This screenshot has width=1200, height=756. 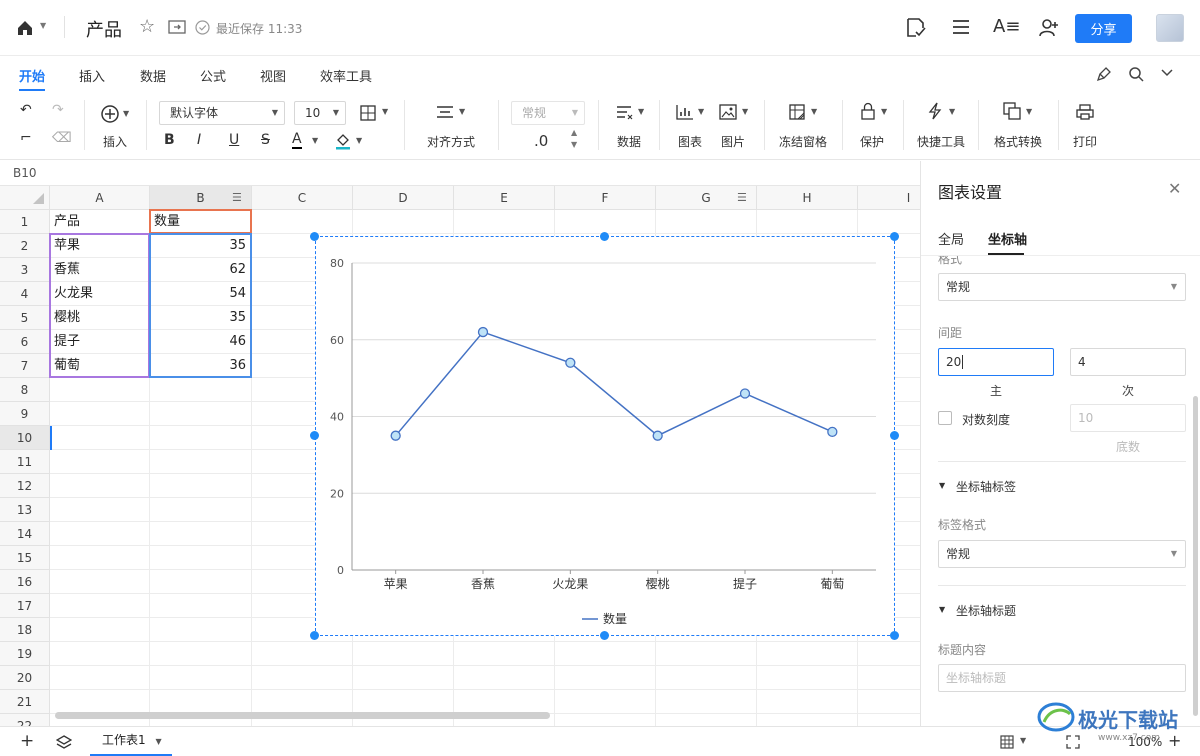 What do you see at coordinates (25, 720) in the screenshot?
I see `row-header-22: 22` at bounding box center [25, 720].